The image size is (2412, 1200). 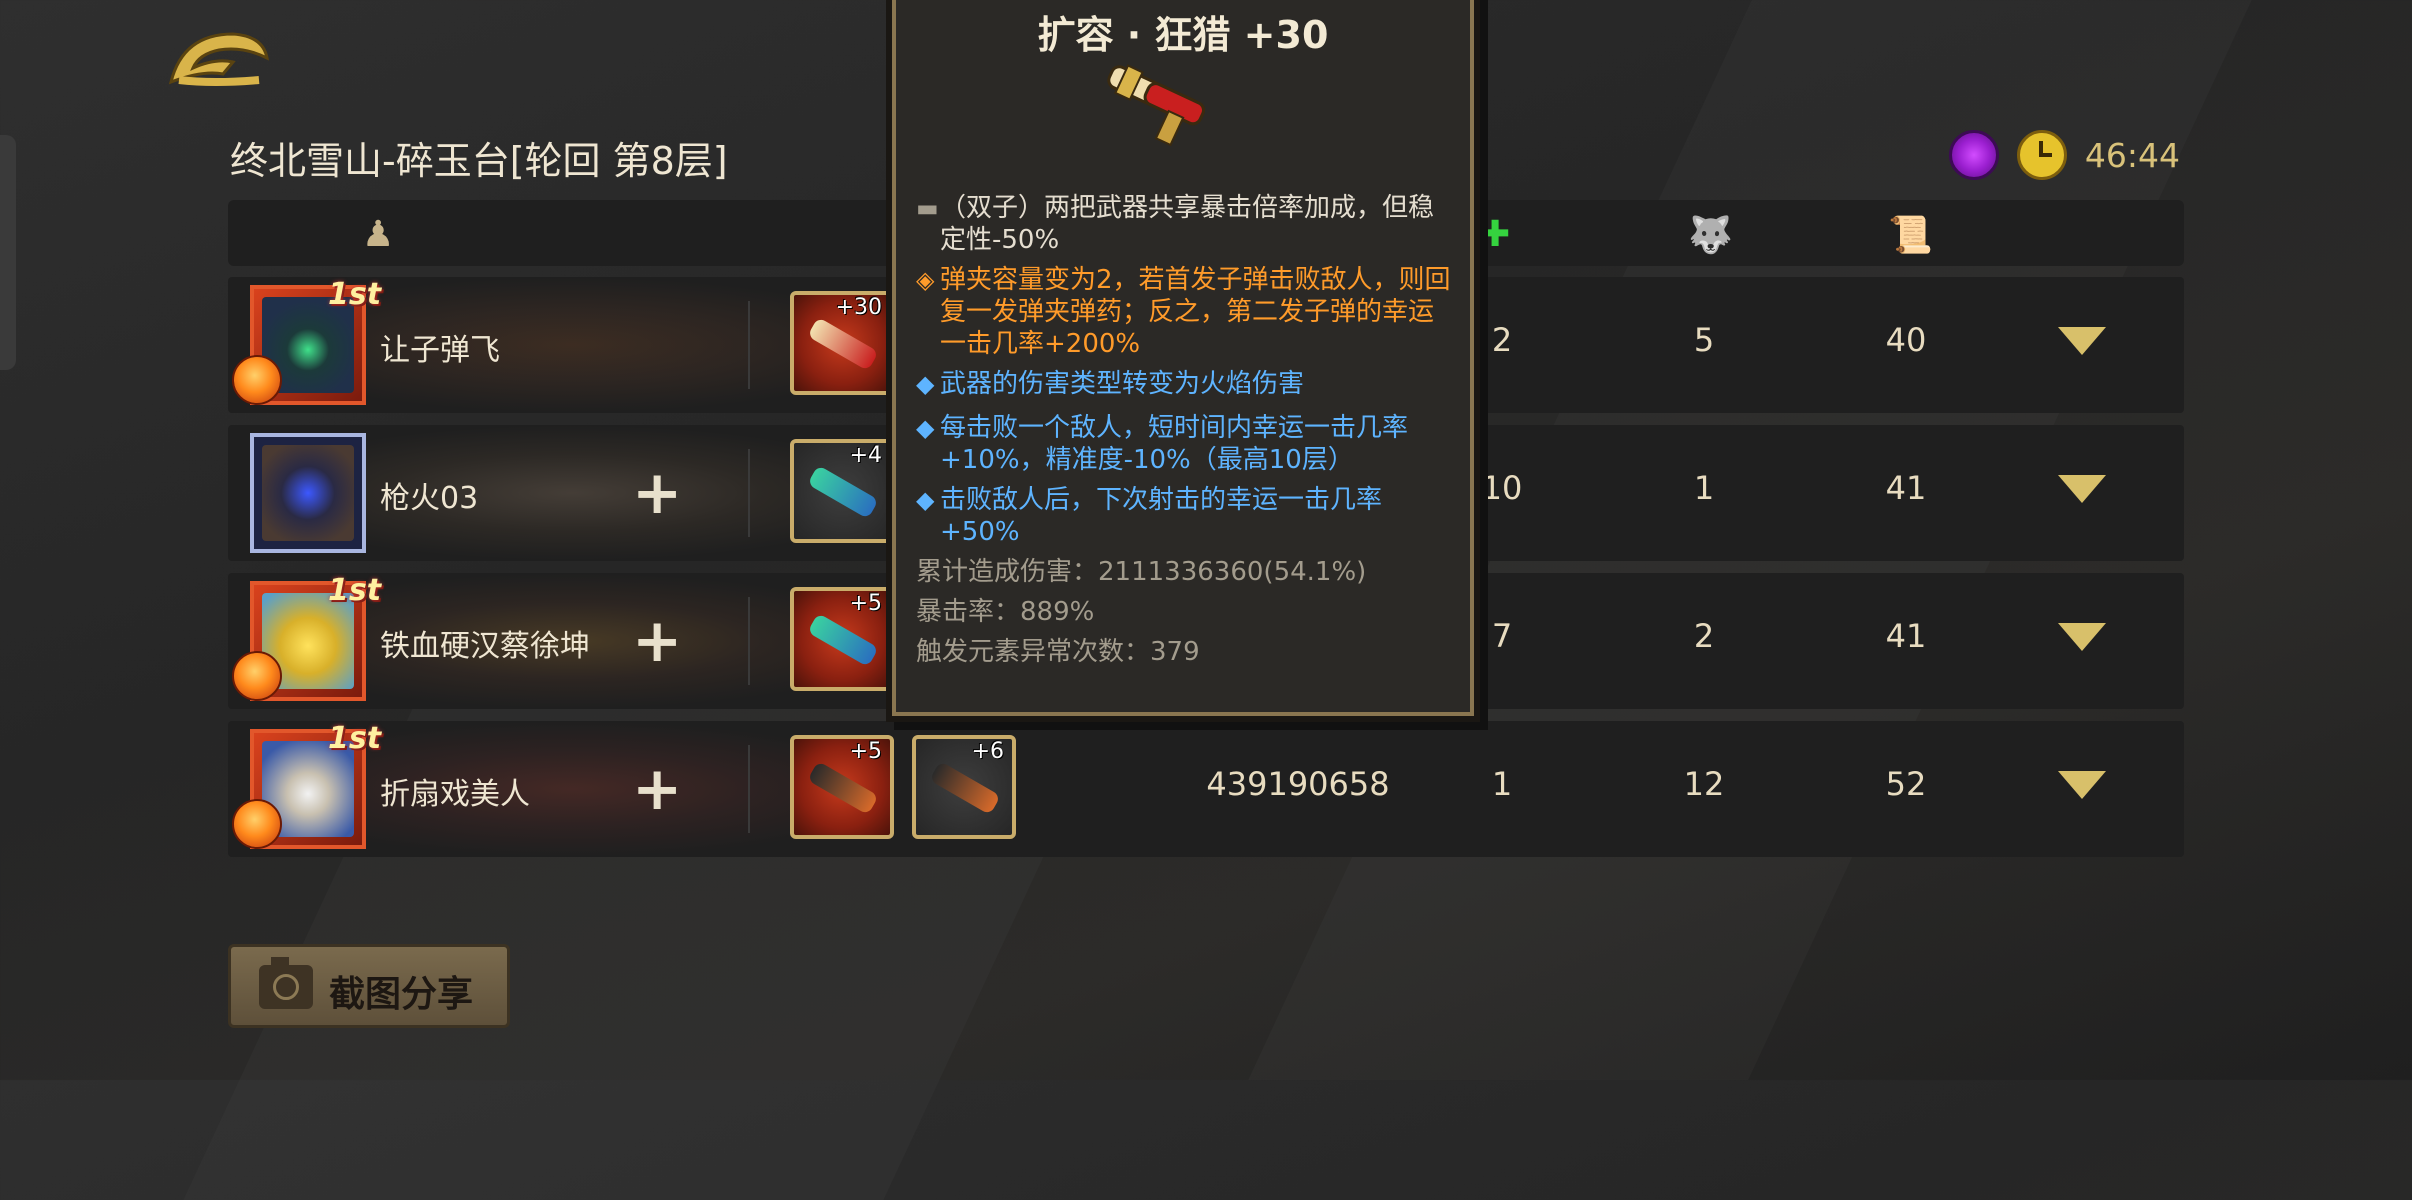 What do you see at coordinates (1141, 572) in the screenshot?
I see `tooltip-stat-damage: 累计造成伤害：2111336360(54.1%)` at bounding box center [1141, 572].